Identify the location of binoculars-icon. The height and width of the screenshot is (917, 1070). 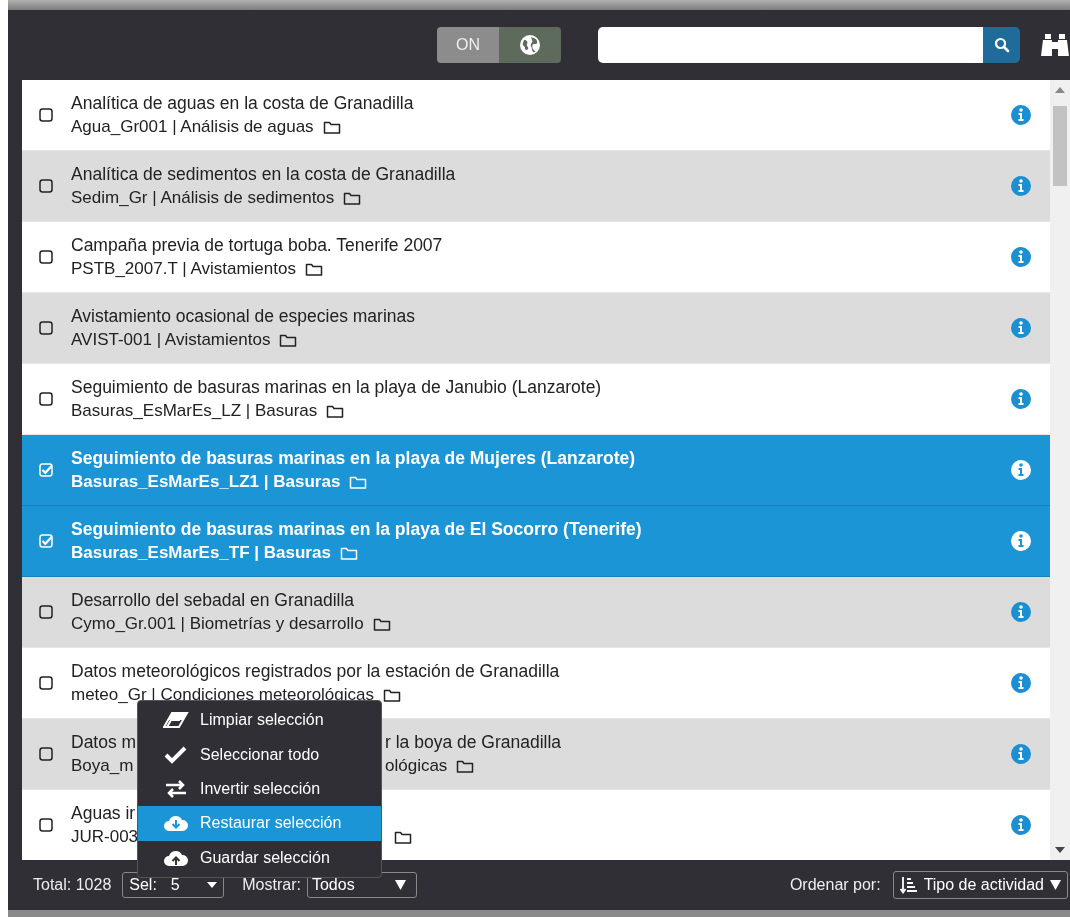
(1055, 45).